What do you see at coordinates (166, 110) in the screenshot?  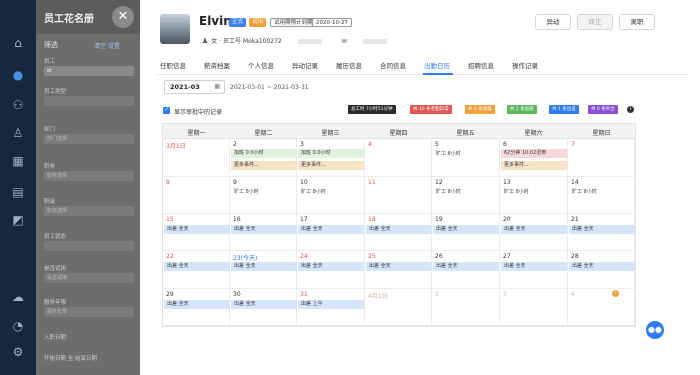 I see `approval-checkbox: ✓` at bounding box center [166, 110].